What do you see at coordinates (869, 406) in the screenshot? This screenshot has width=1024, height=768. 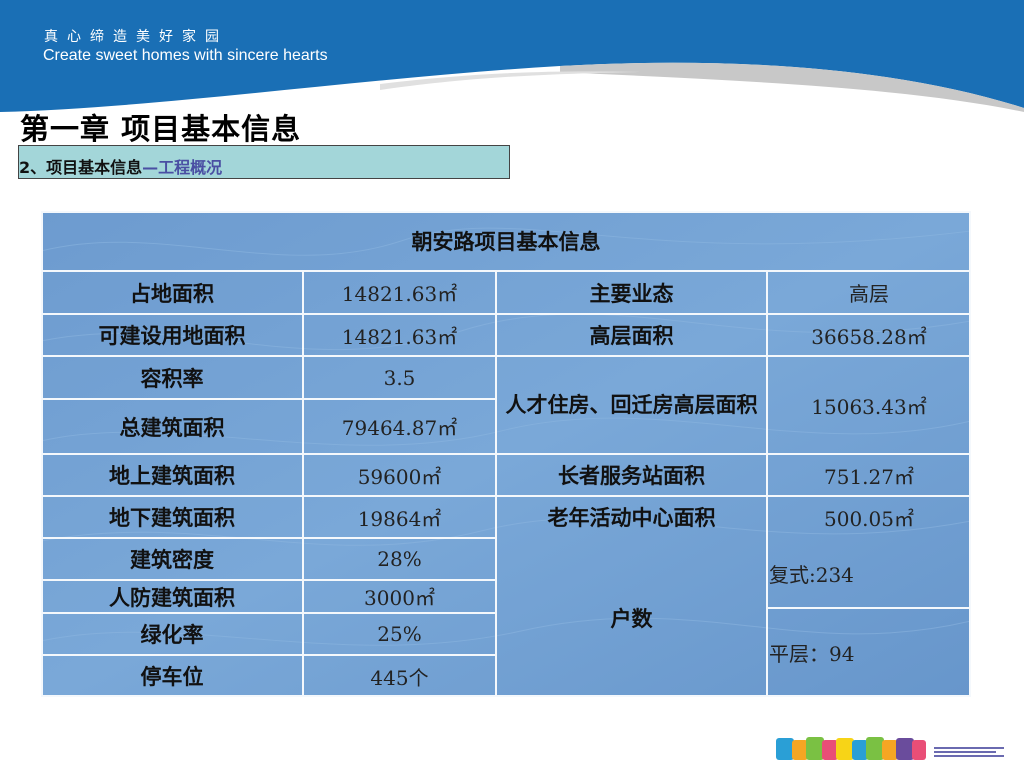 I see `value-talent-housing-area: 15063.43㎡` at bounding box center [869, 406].